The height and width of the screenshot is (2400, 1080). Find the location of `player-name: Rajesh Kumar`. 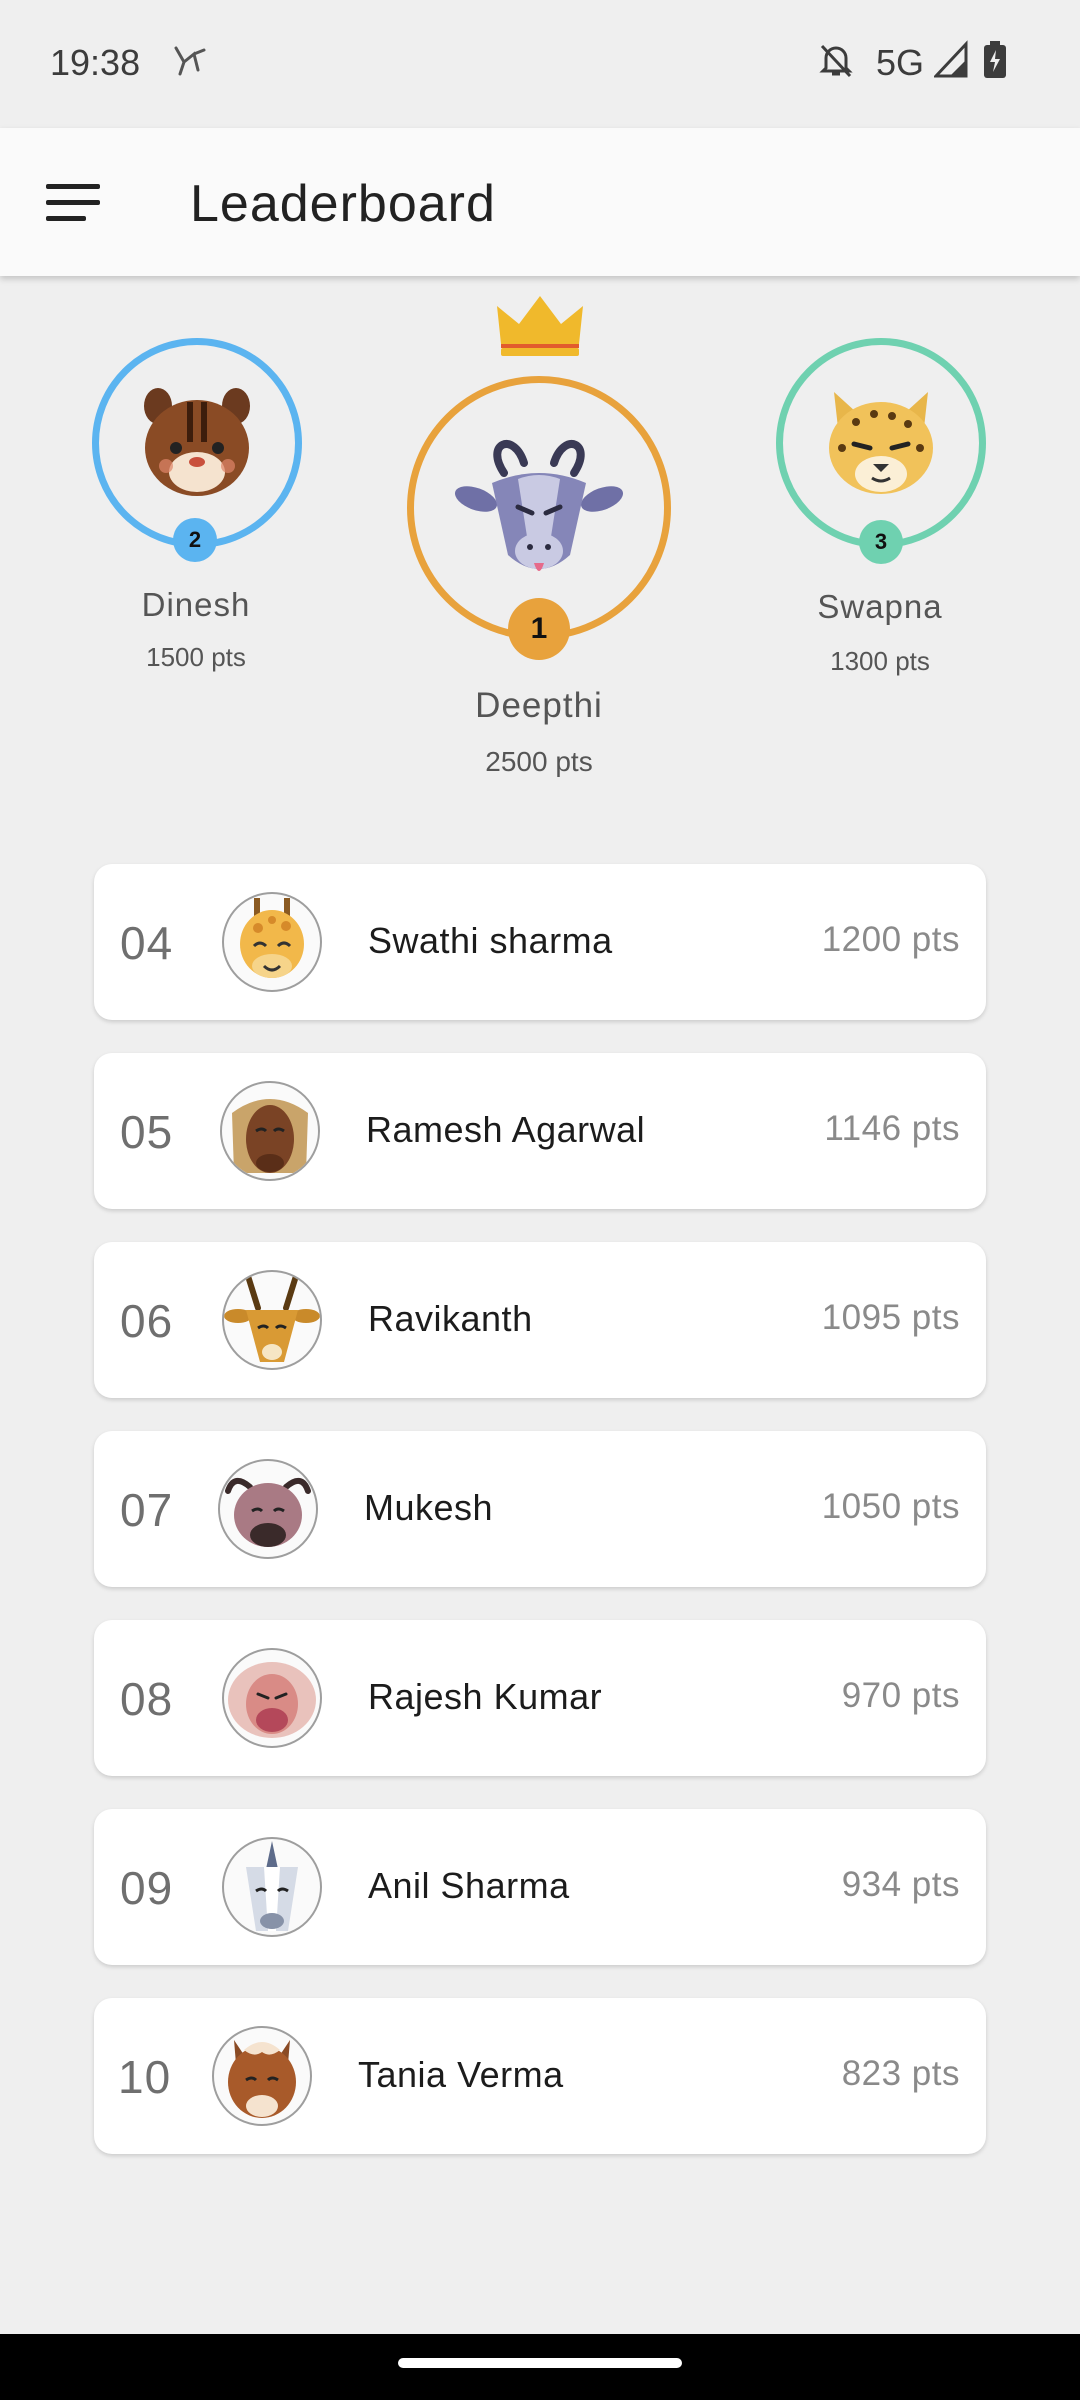

player-name: Rajesh Kumar is located at coordinates (485, 1696).